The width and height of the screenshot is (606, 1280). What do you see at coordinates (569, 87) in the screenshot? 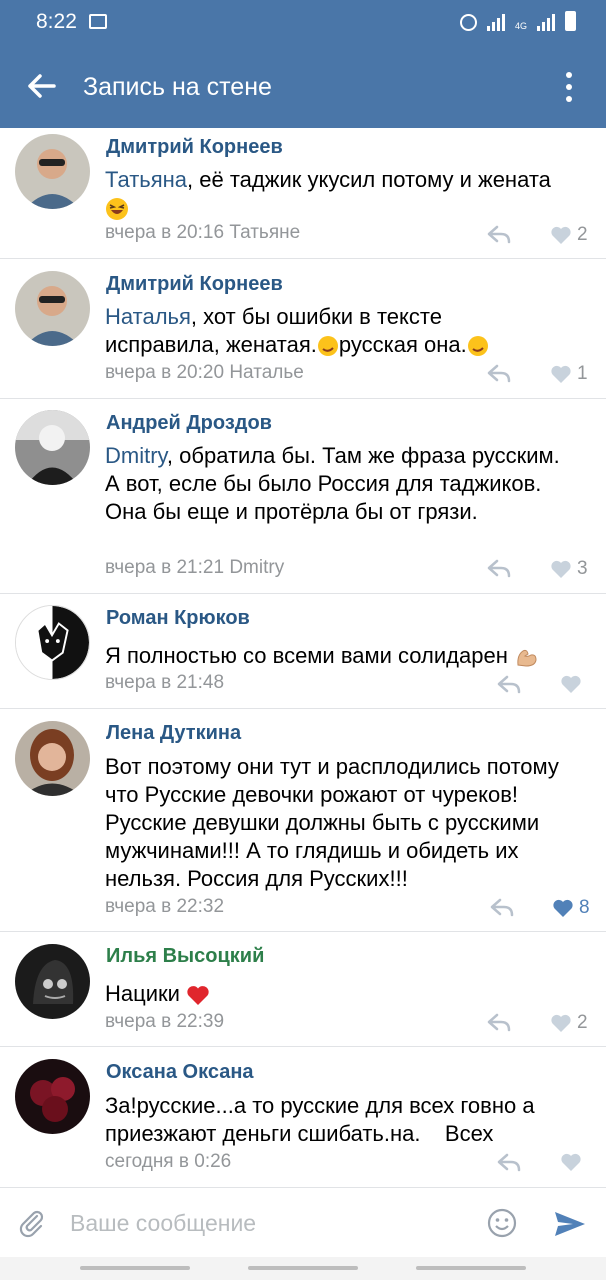
I see `more-vertical-icon` at bounding box center [569, 87].